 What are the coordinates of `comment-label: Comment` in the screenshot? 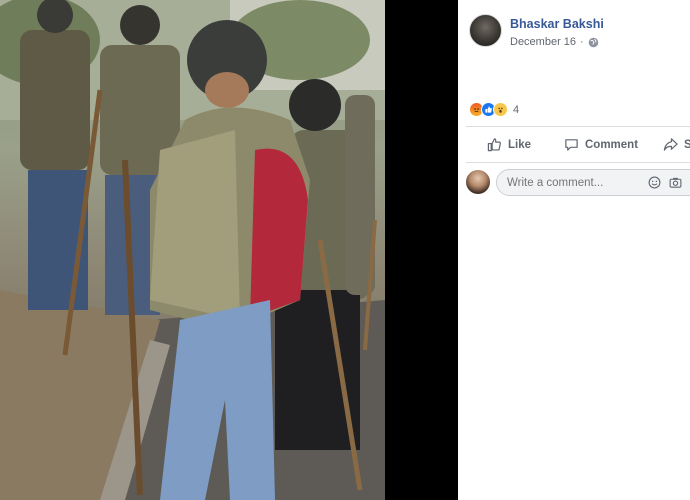 It's located at (612, 144).